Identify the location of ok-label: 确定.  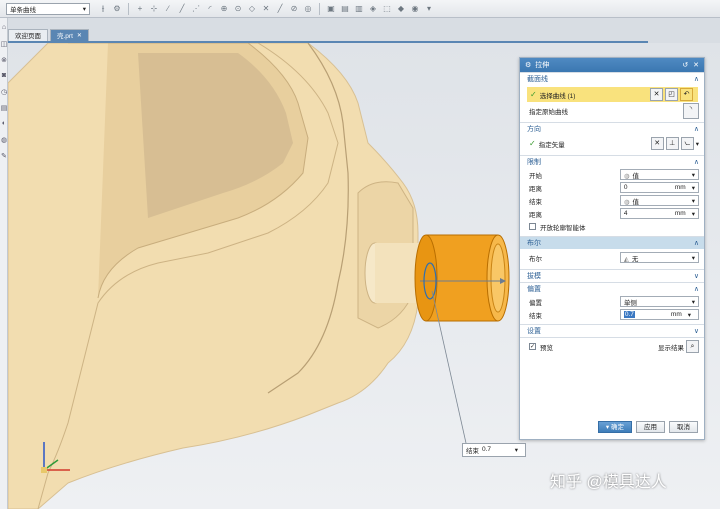
(617, 427).